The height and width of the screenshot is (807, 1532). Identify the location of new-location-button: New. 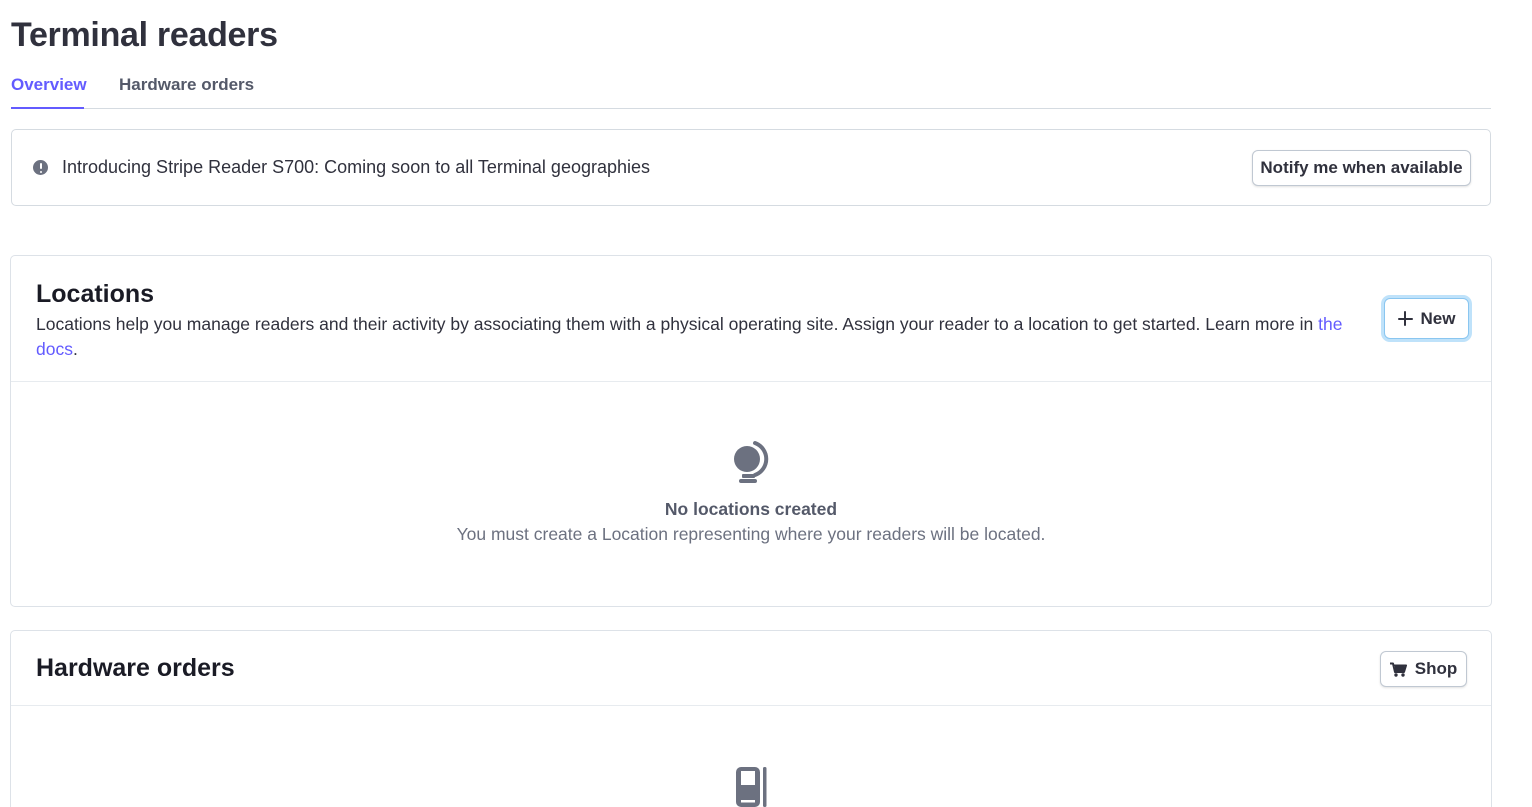
(1426, 318).